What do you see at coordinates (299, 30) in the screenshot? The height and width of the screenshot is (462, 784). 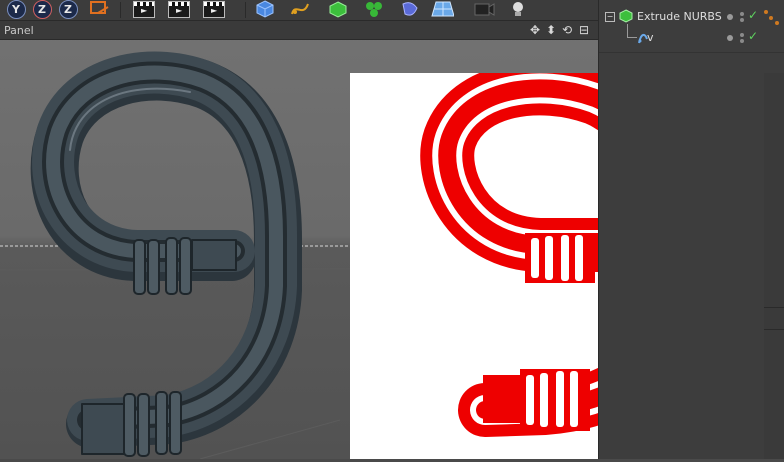 I see `viewport-header: Panel ✥ ⬍ ⟲ ⊟` at bounding box center [299, 30].